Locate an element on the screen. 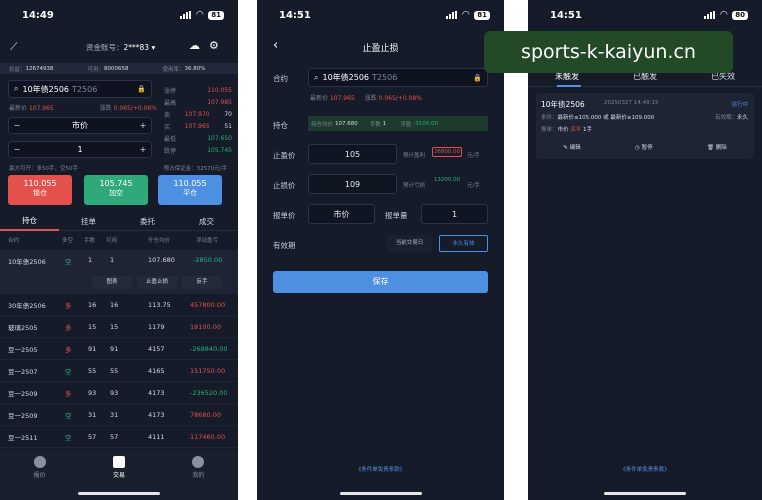 The image size is (762, 500). available-value: 8000658 is located at coordinates (116, 68).